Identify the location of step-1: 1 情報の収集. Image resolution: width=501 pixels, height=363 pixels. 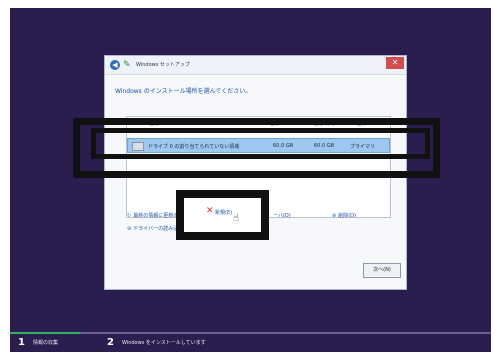
(38, 342).